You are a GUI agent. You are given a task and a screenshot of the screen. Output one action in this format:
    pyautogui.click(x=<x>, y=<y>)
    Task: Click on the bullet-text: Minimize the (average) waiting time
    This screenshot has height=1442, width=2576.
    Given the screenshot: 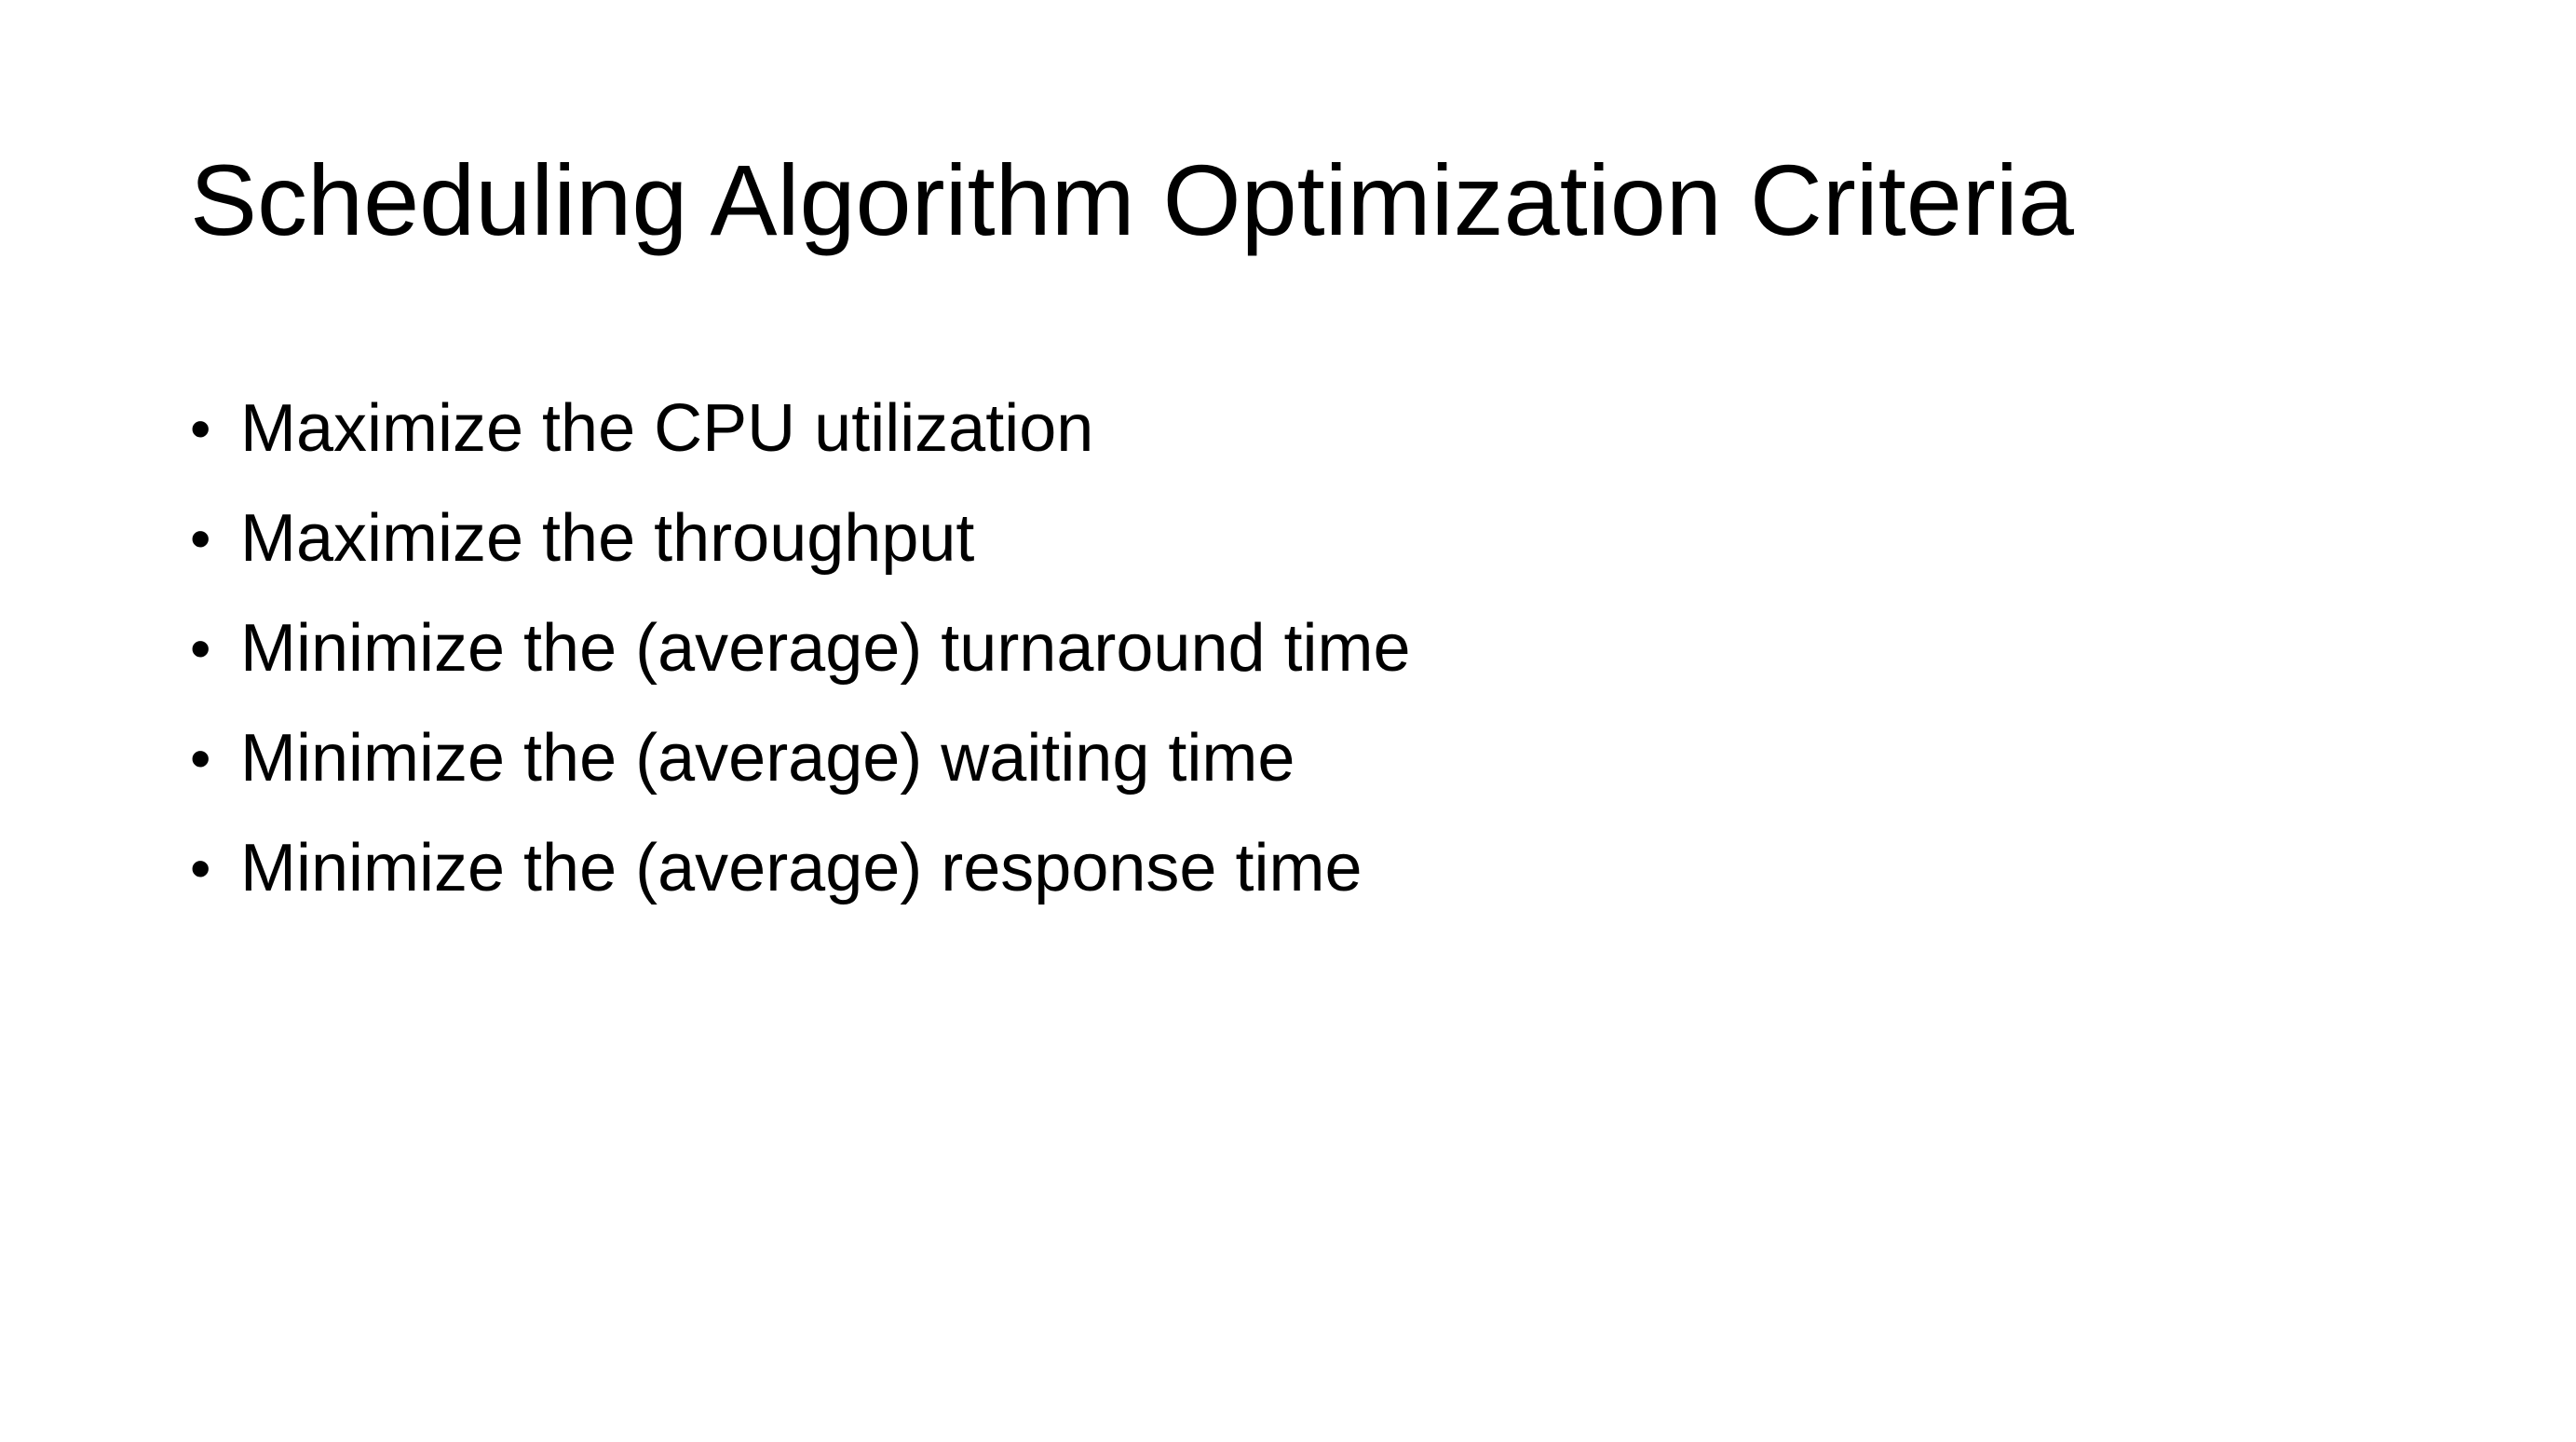 What is the action you would take?
    pyautogui.click(x=767, y=758)
    